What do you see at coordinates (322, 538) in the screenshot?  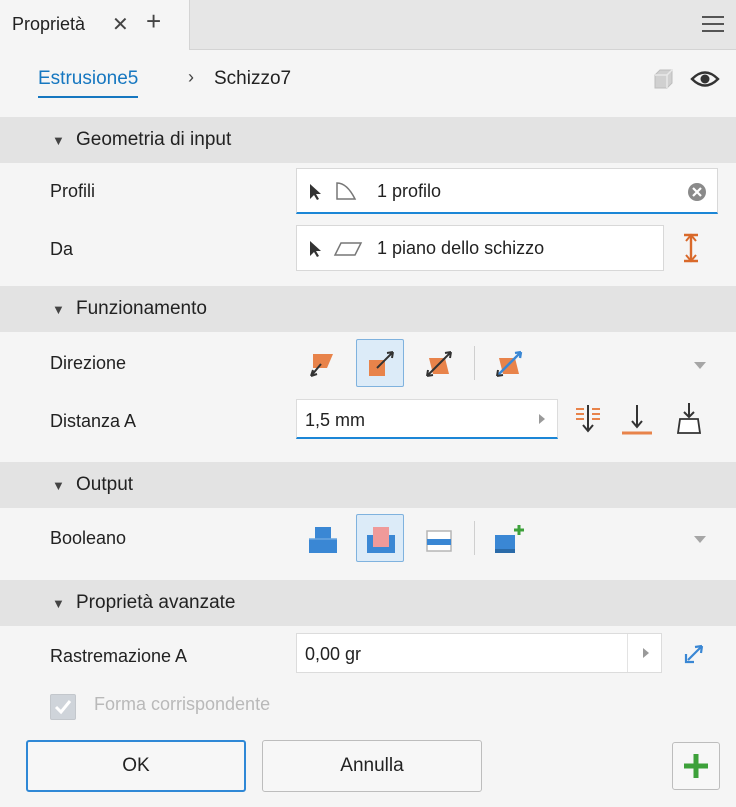 I see `boolean-join-button` at bounding box center [322, 538].